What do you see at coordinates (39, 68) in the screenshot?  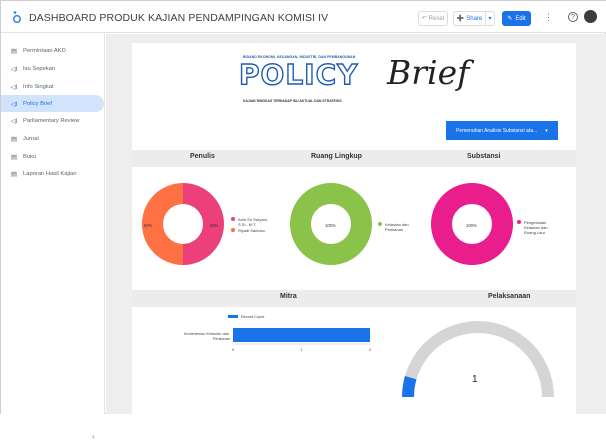 I see `sidebar-item-label: Isu Sepekan` at bounding box center [39, 68].